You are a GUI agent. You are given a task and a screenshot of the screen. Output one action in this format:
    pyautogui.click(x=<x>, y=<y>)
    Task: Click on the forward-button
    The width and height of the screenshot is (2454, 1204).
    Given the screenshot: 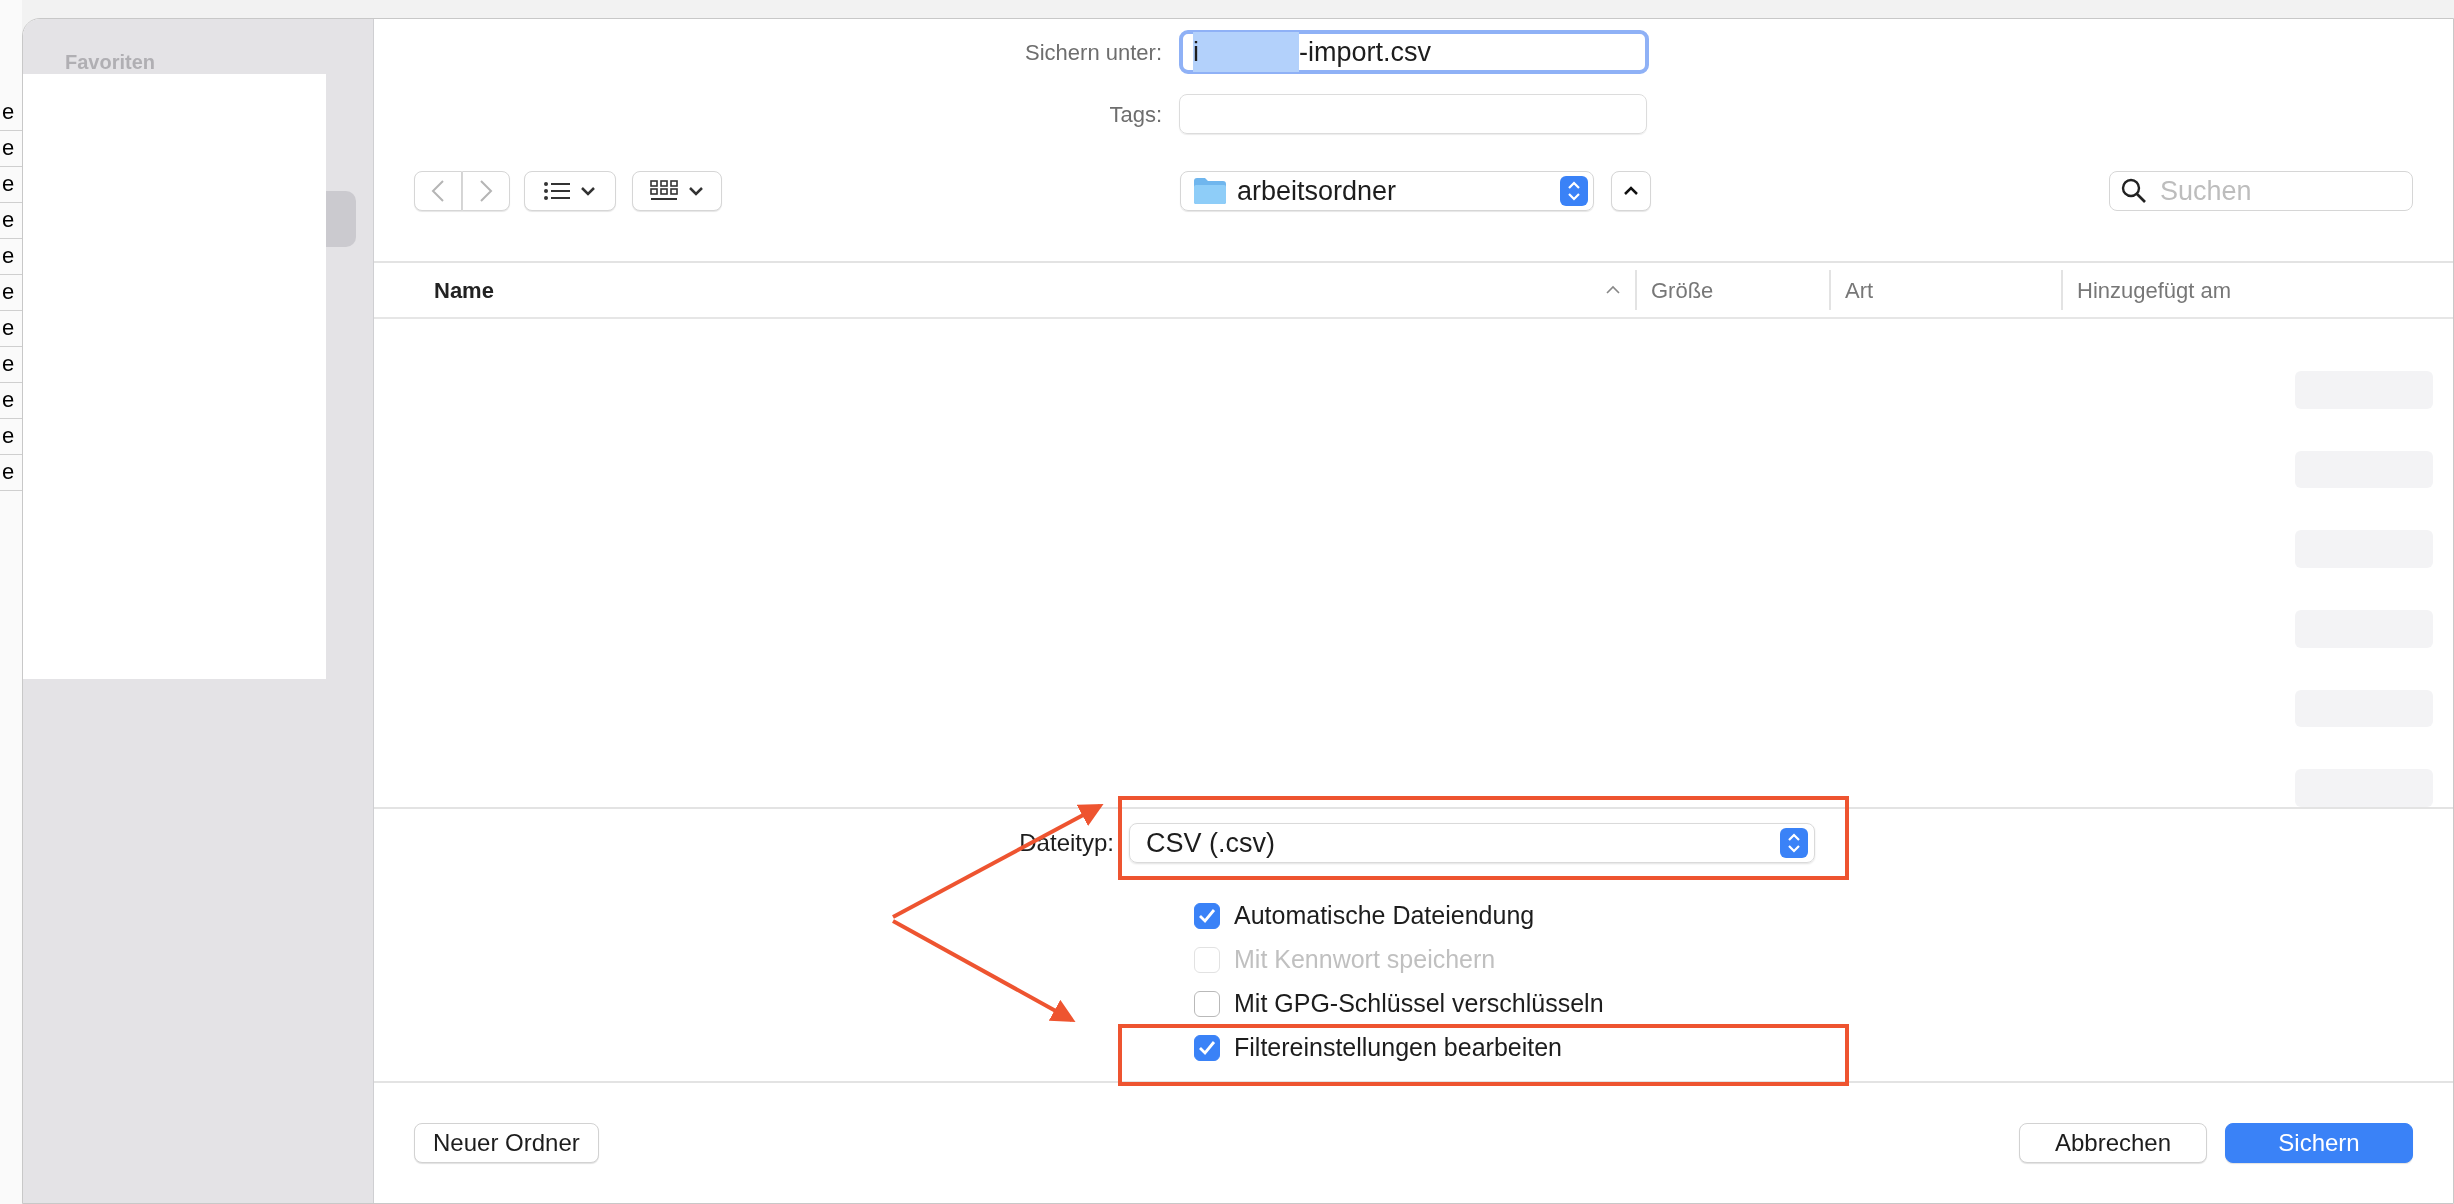 What is the action you would take?
    pyautogui.click(x=486, y=191)
    